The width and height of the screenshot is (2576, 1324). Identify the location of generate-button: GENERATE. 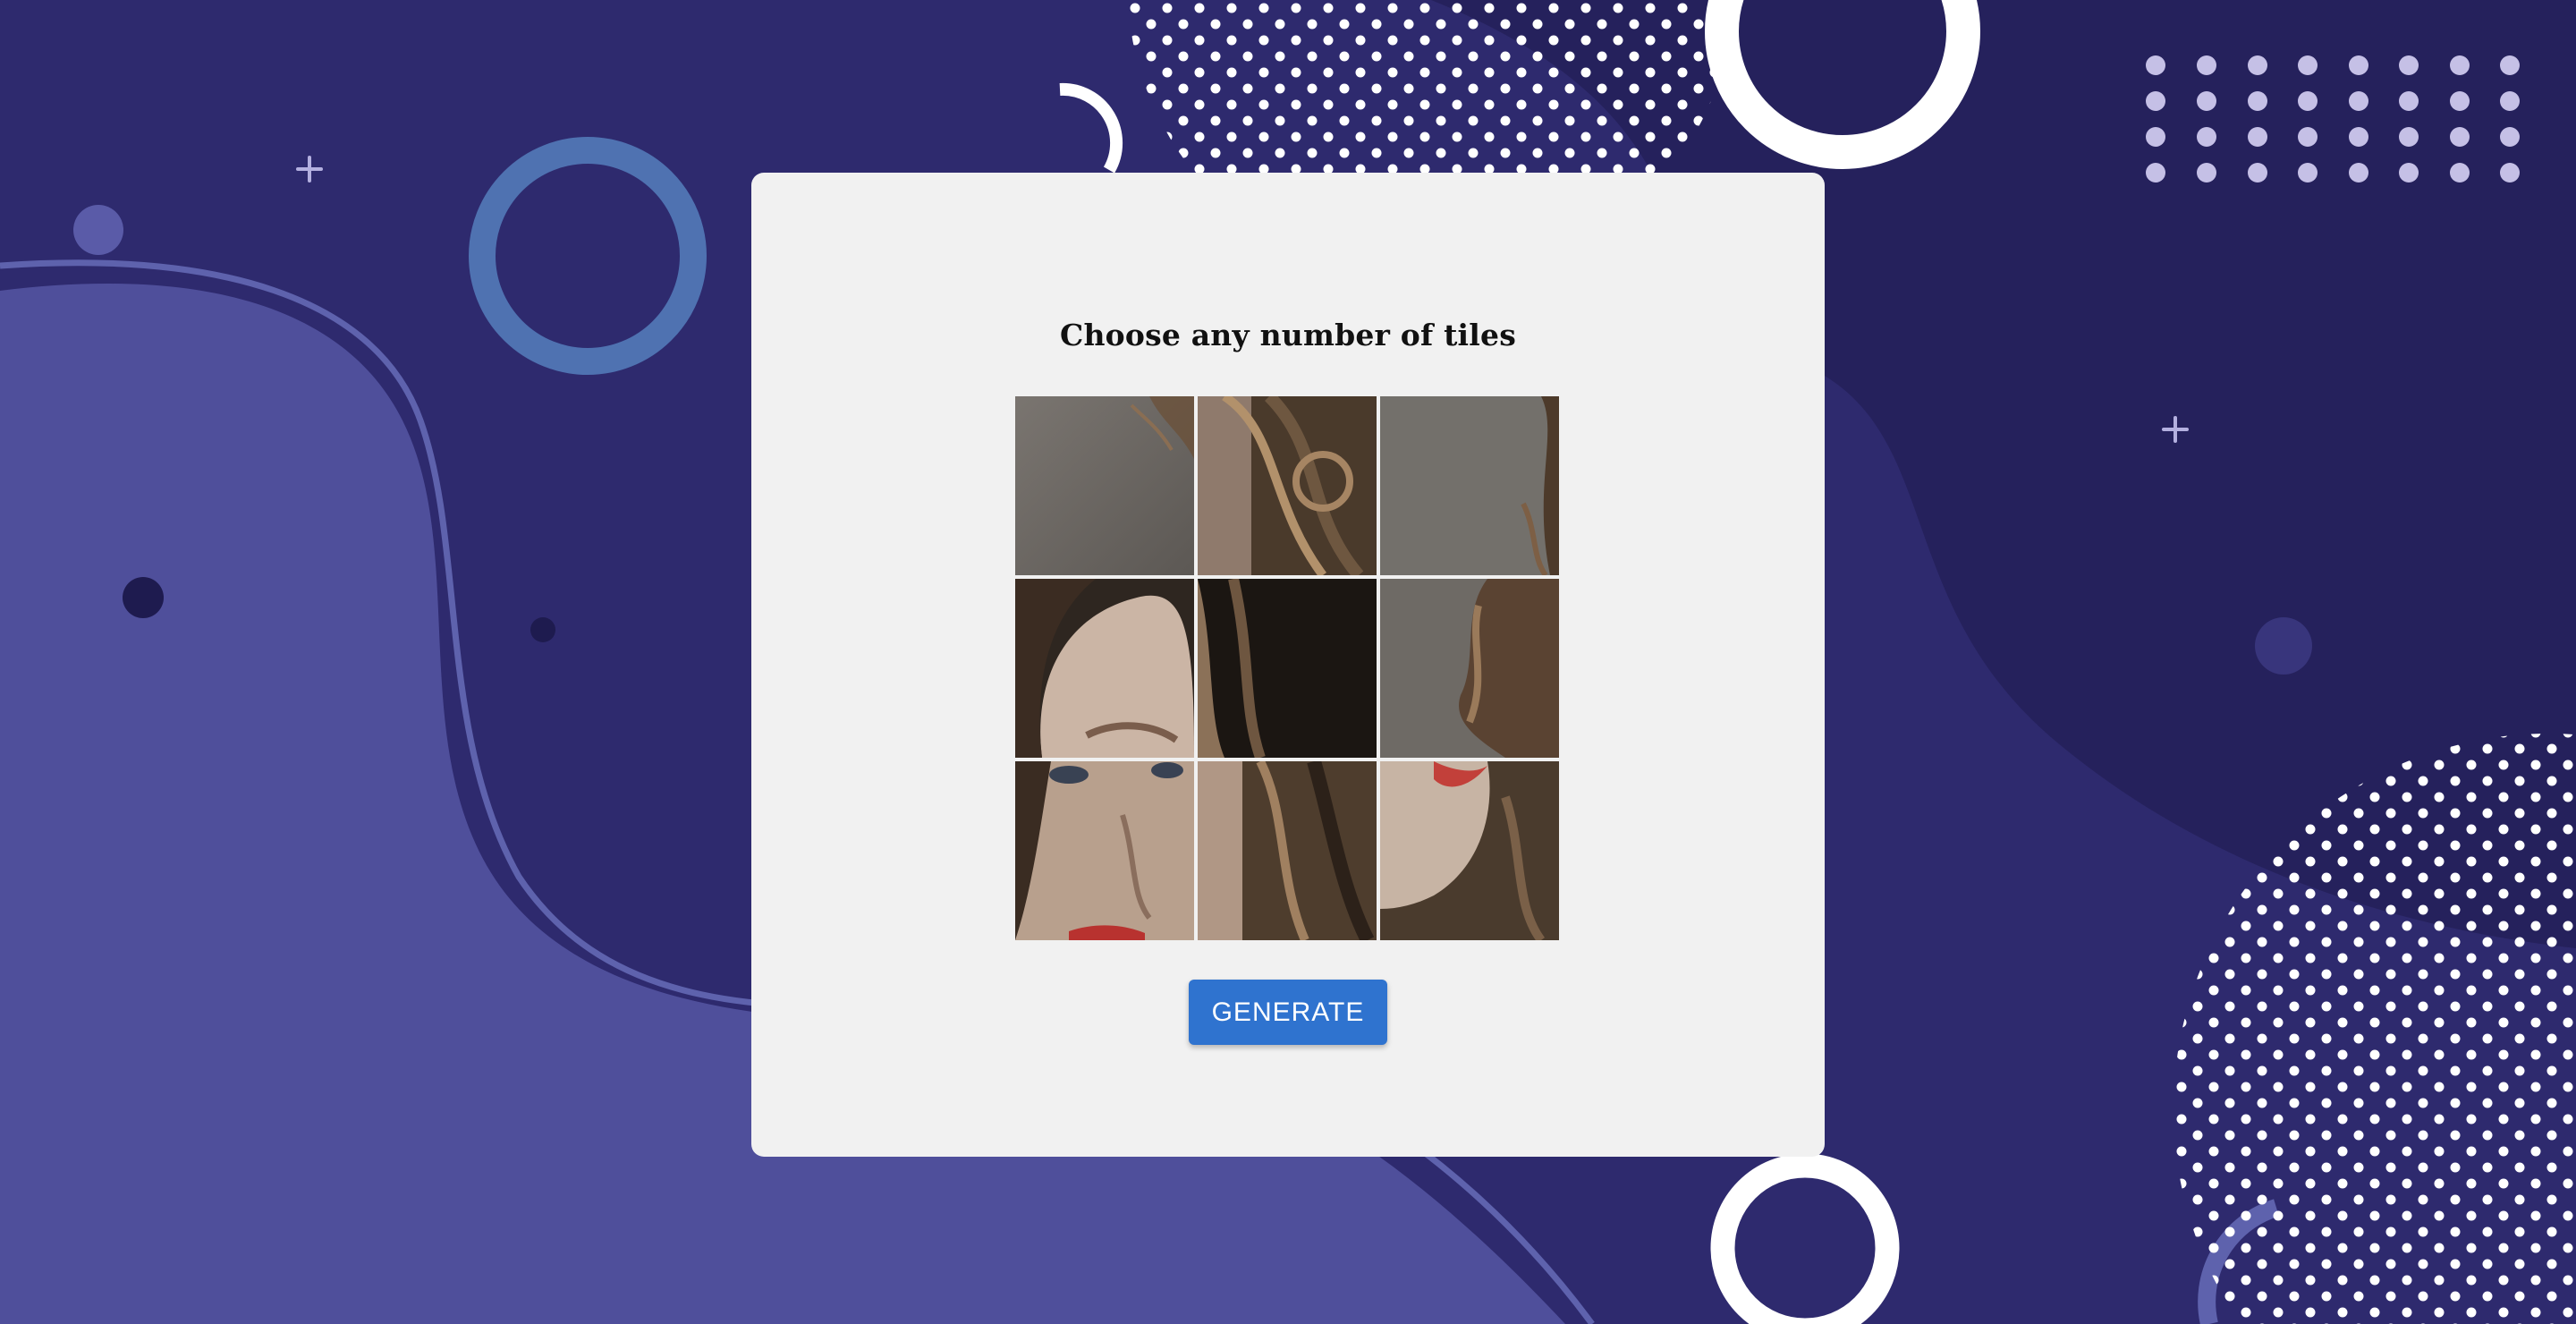
(1288, 1012).